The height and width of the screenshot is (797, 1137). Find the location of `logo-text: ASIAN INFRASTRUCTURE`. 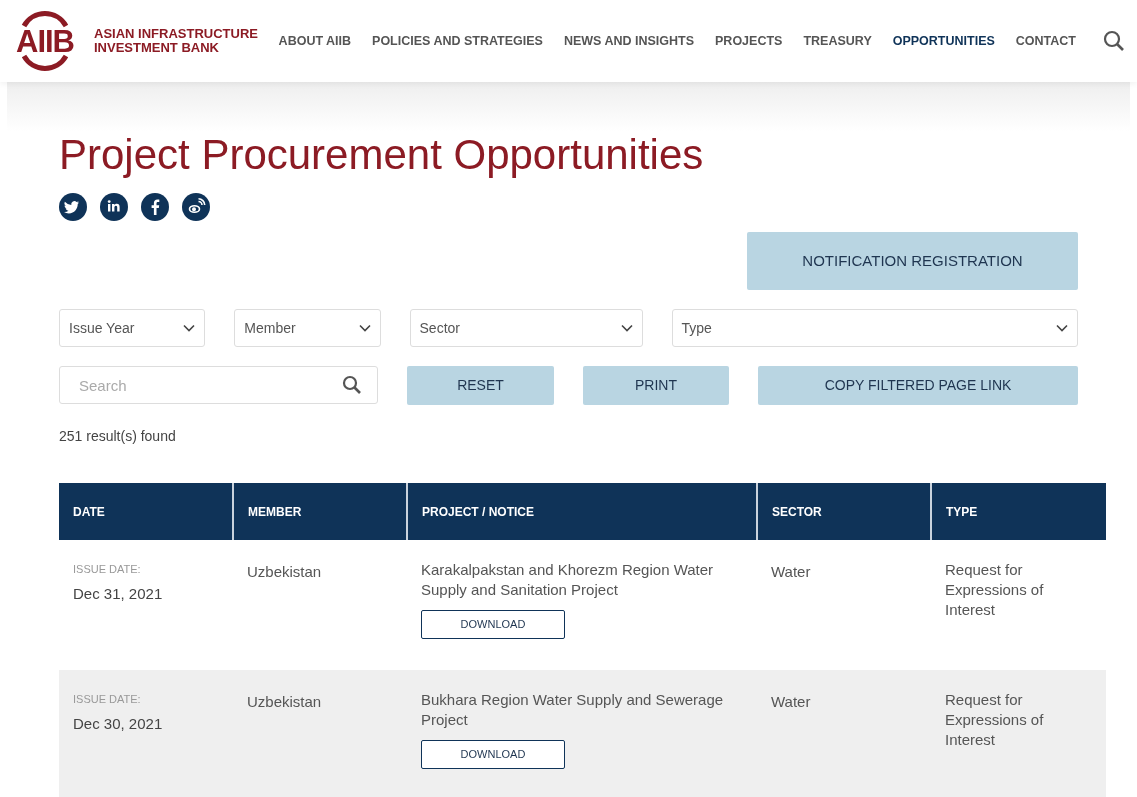

logo-text: ASIAN INFRASTRUCTURE is located at coordinates (176, 34).